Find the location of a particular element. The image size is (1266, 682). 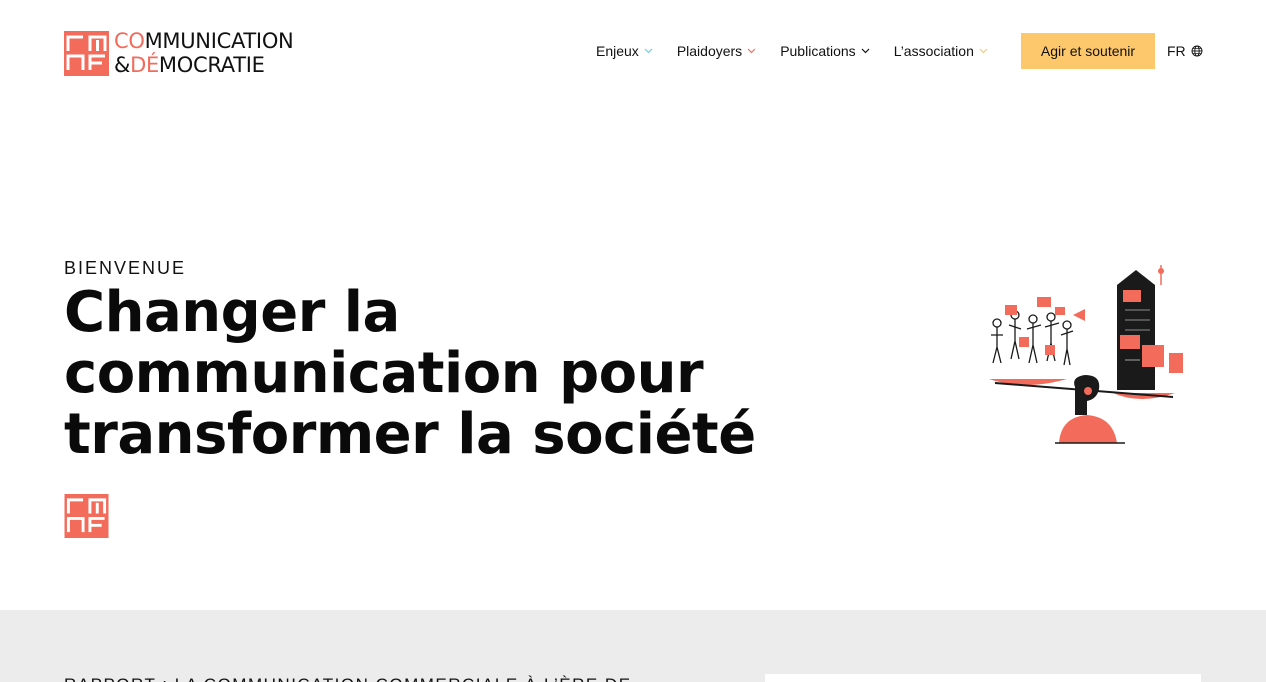

language-switcher: FR is located at coordinates (1185, 51).